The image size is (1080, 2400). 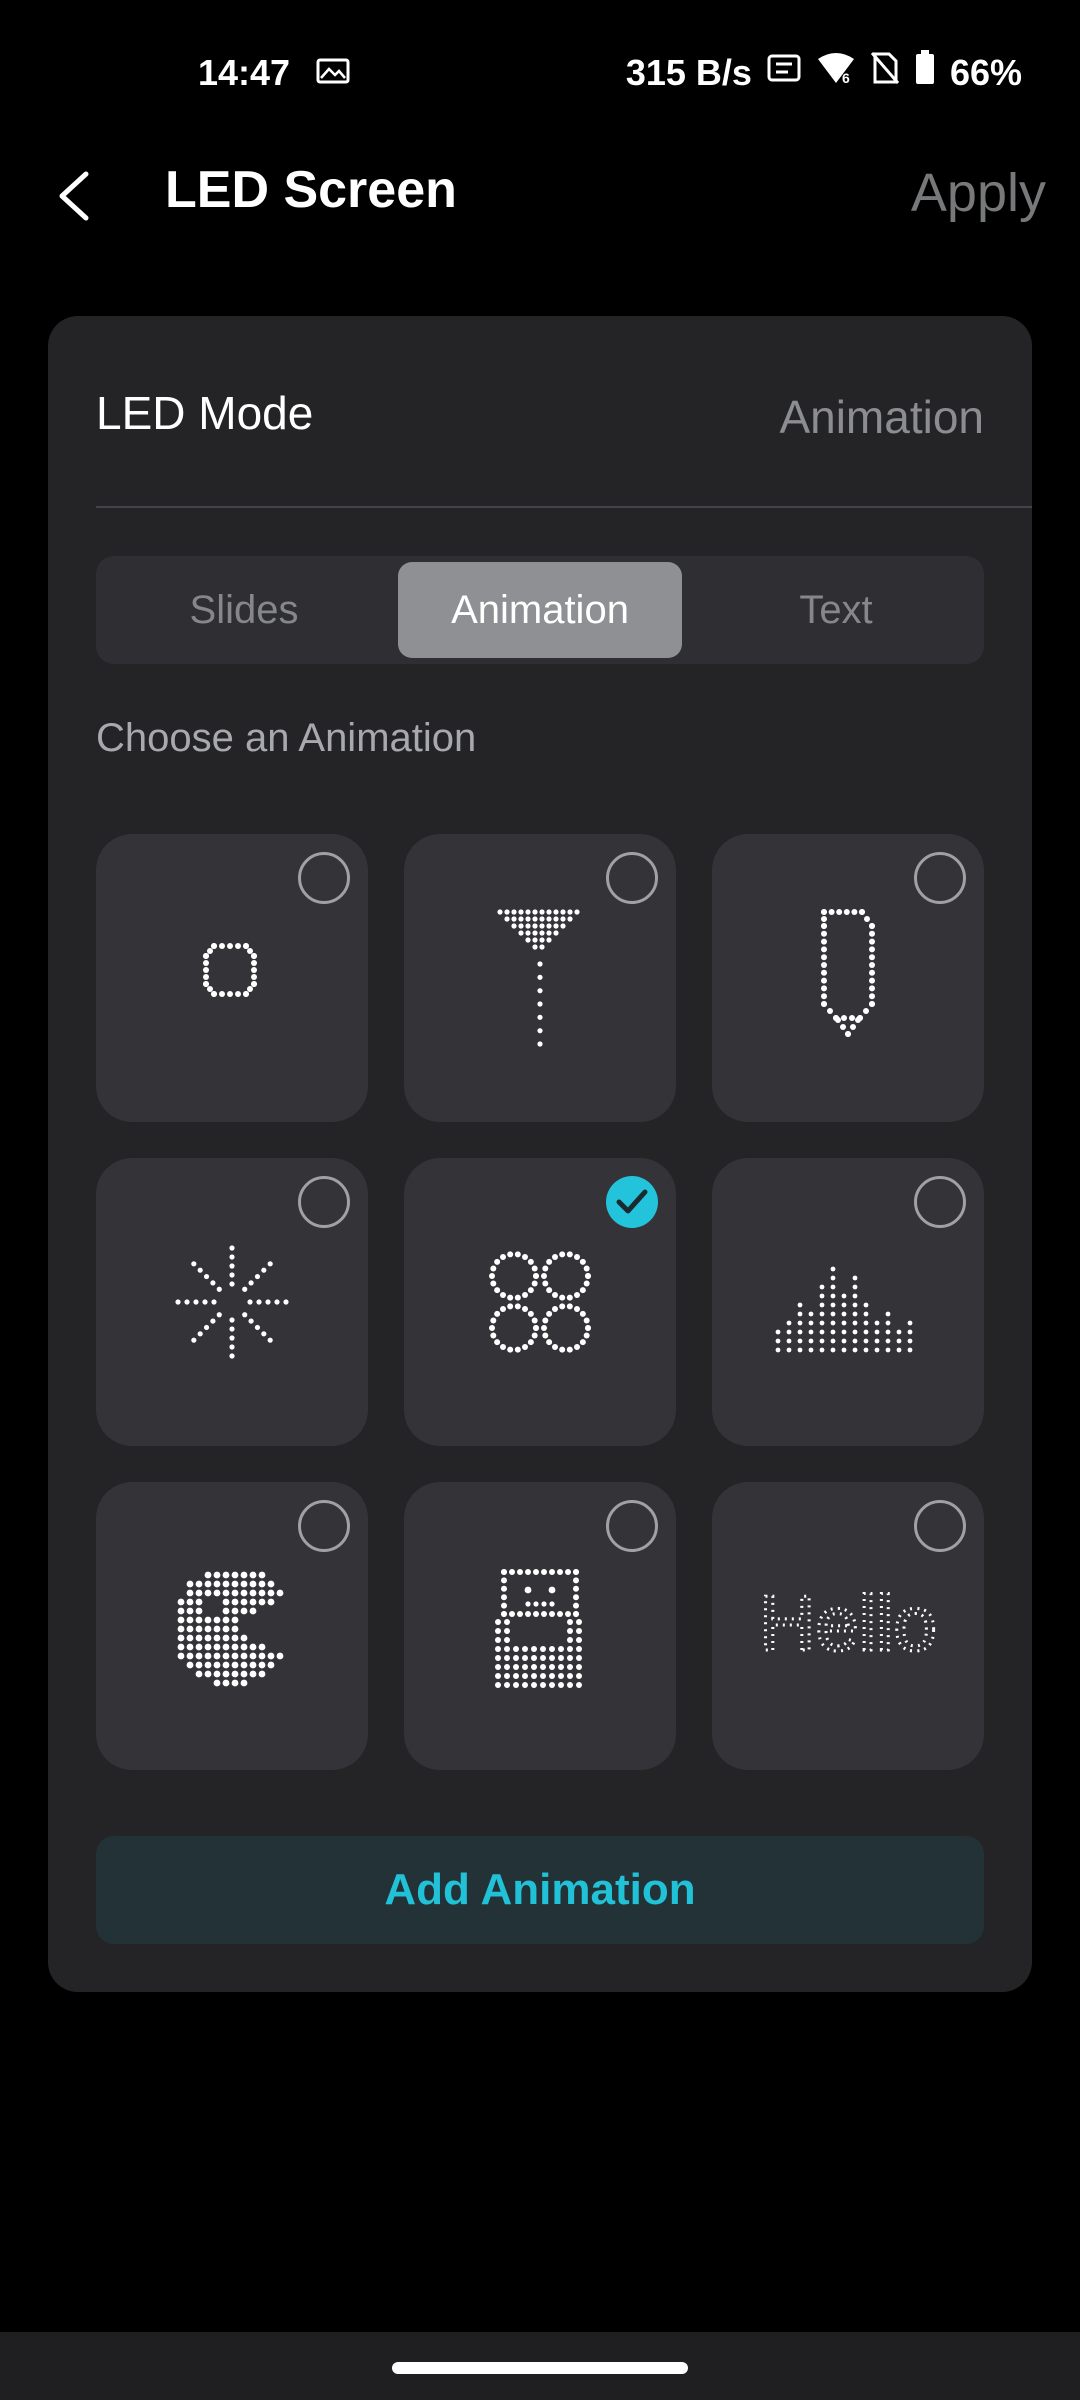 I want to click on status-bar: 14:47 315 B/s 6 66%, so click(x=540, y=75).